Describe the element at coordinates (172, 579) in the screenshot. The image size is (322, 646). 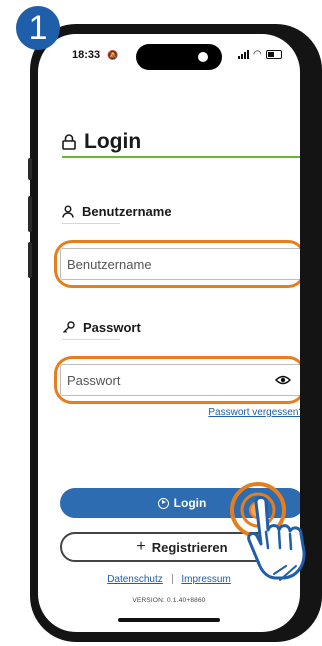
I see `footer-separator` at that location.